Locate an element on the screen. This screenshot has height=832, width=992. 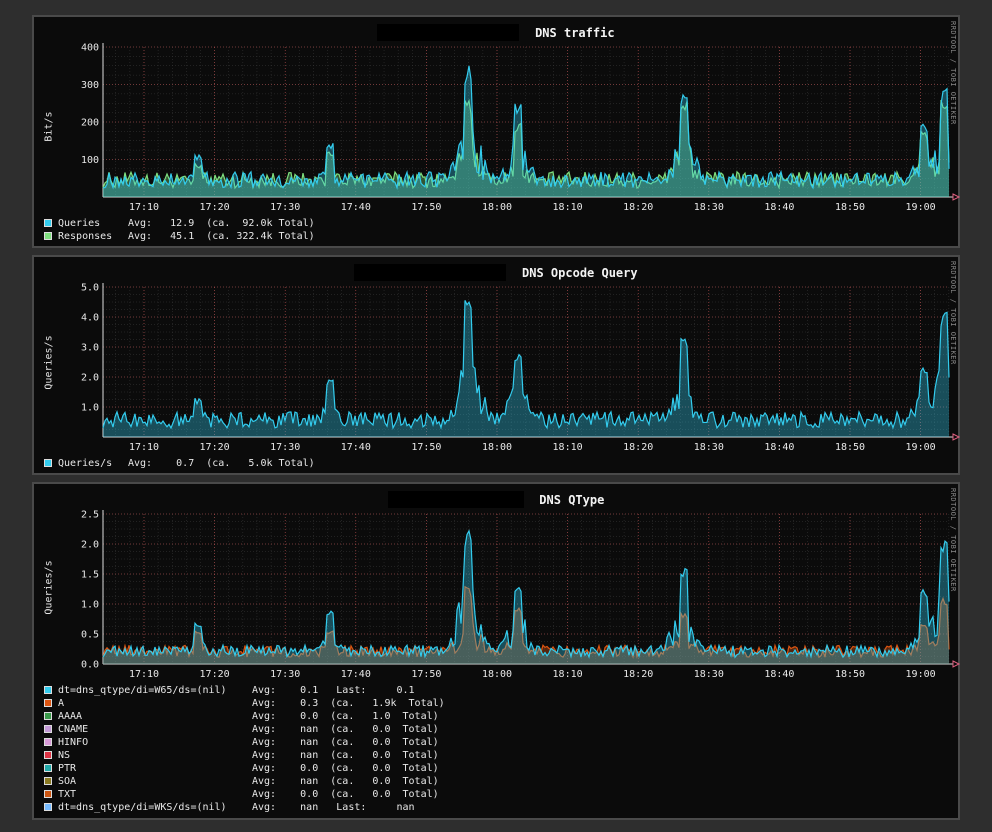
y-tick-label: 3.0 is located at coordinates (90, 348).